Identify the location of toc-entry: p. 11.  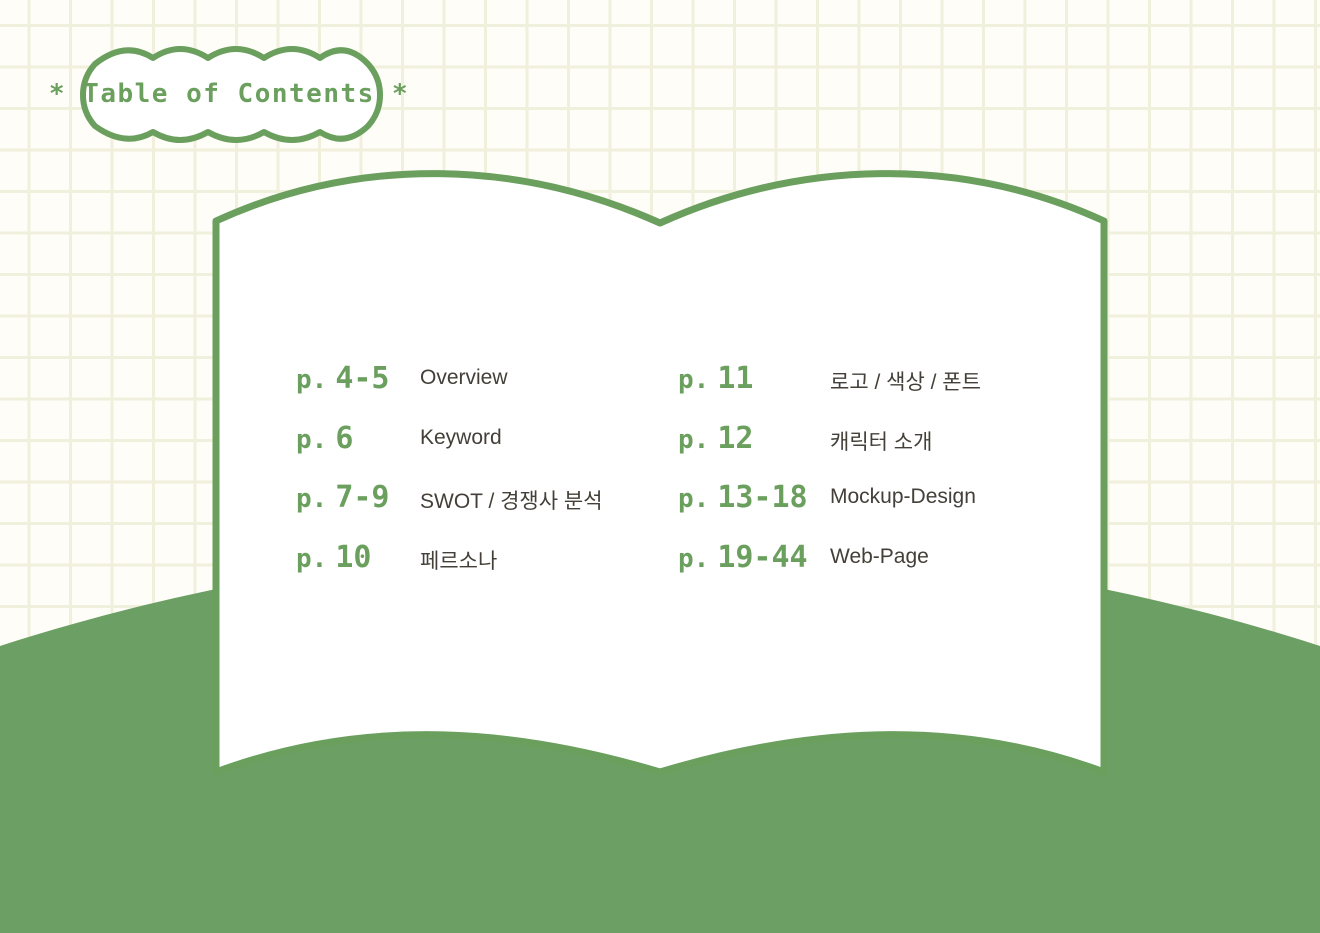
(715, 378).